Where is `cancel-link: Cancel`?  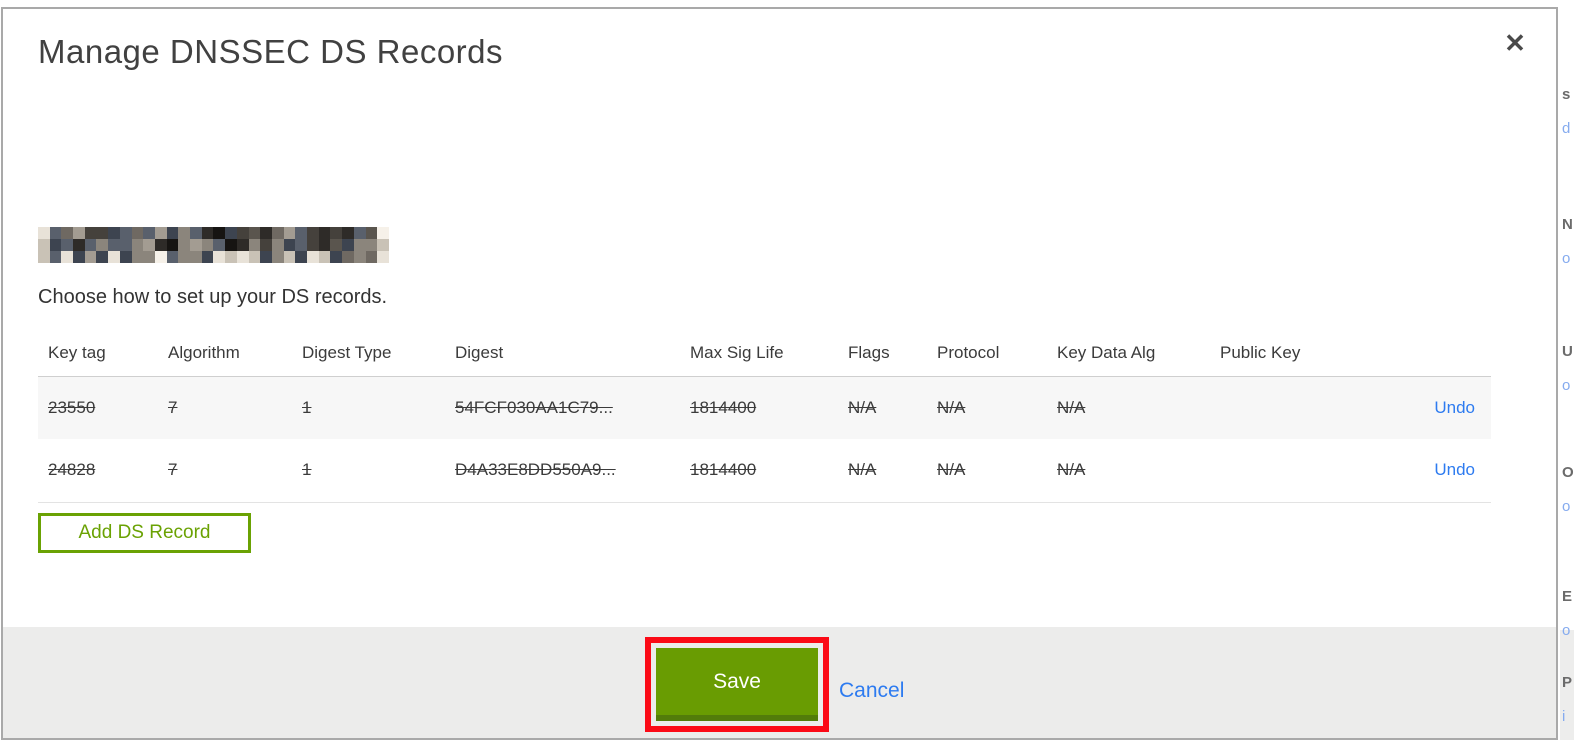
cancel-link: Cancel is located at coordinates (871, 691).